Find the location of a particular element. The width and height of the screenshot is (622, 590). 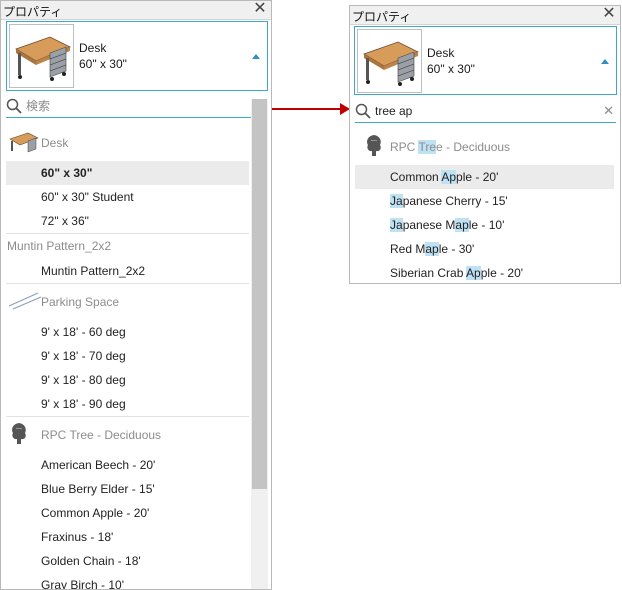

type-list-item: Japanese Maple - 10' is located at coordinates (484, 225).